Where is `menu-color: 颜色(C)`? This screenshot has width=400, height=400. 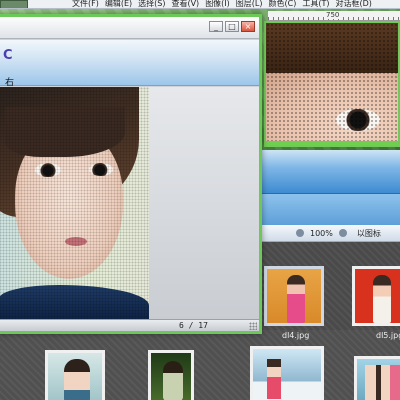 menu-color: 颜色(C) is located at coordinates (283, 4).